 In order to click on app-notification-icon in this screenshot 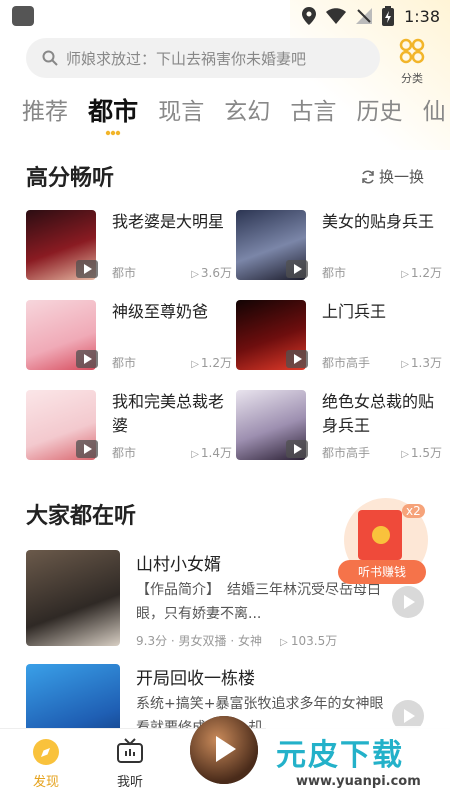, I will do `click(23, 16)`.